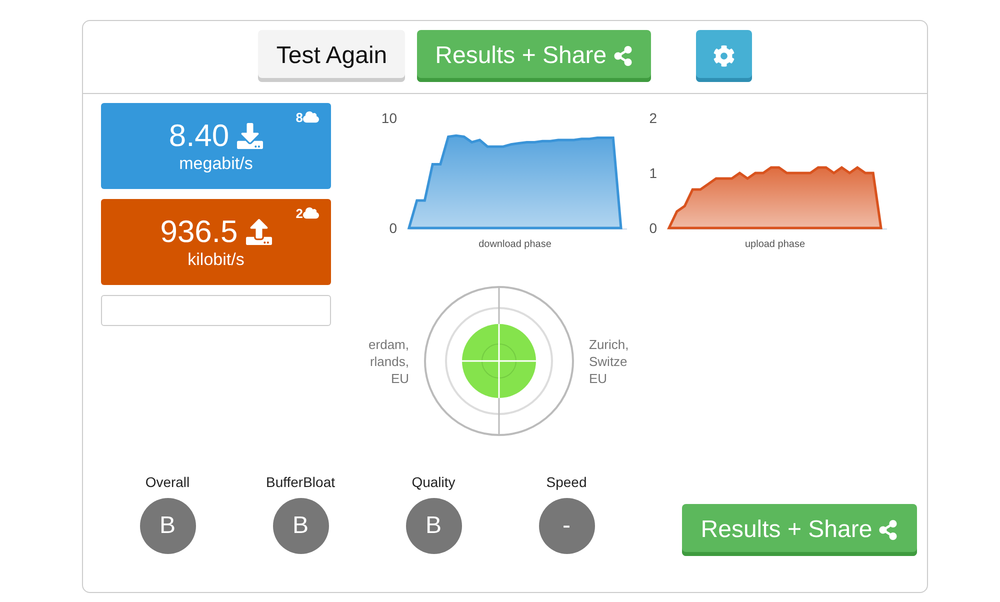 This screenshot has height=602, width=1000. What do you see at coordinates (216, 260) in the screenshot?
I see `speed-unit: kilobit/s` at bounding box center [216, 260].